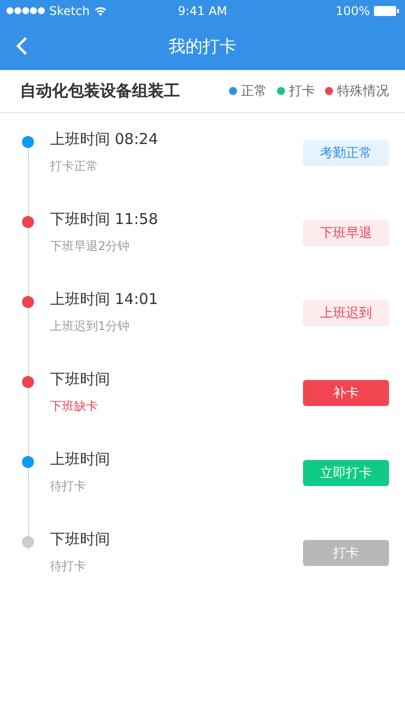 The image size is (405, 720). What do you see at coordinates (74, 166) in the screenshot?
I see `record-note: 打卡正常` at bounding box center [74, 166].